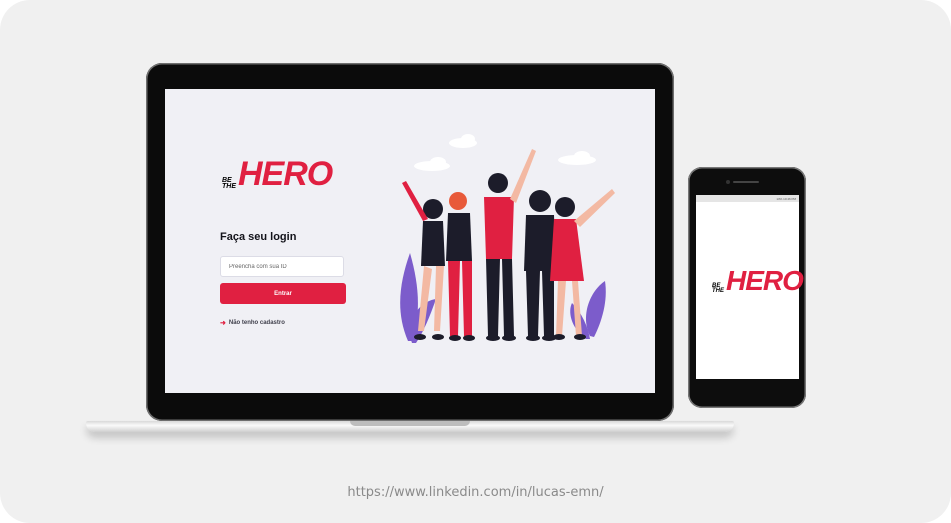 The width and height of the screenshot is (951, 523). I want to click on logo-the: THE, so click(229, 187).